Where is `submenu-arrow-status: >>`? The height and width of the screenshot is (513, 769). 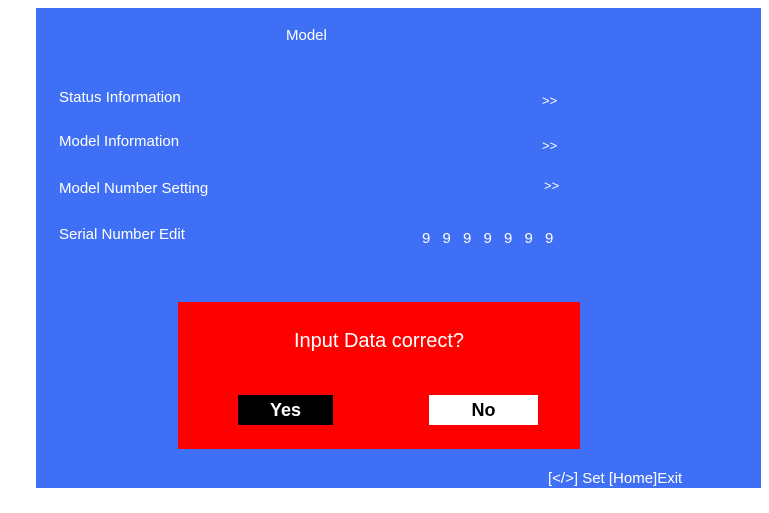 submenu-arrow-status: >> is located at coordinates (549, 100).